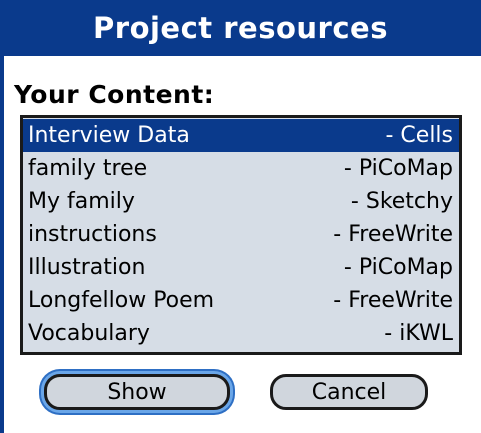 The width and height of the screenshot is (481, 433). I want to click on cancel-button: Cancel, so click(349, 392).